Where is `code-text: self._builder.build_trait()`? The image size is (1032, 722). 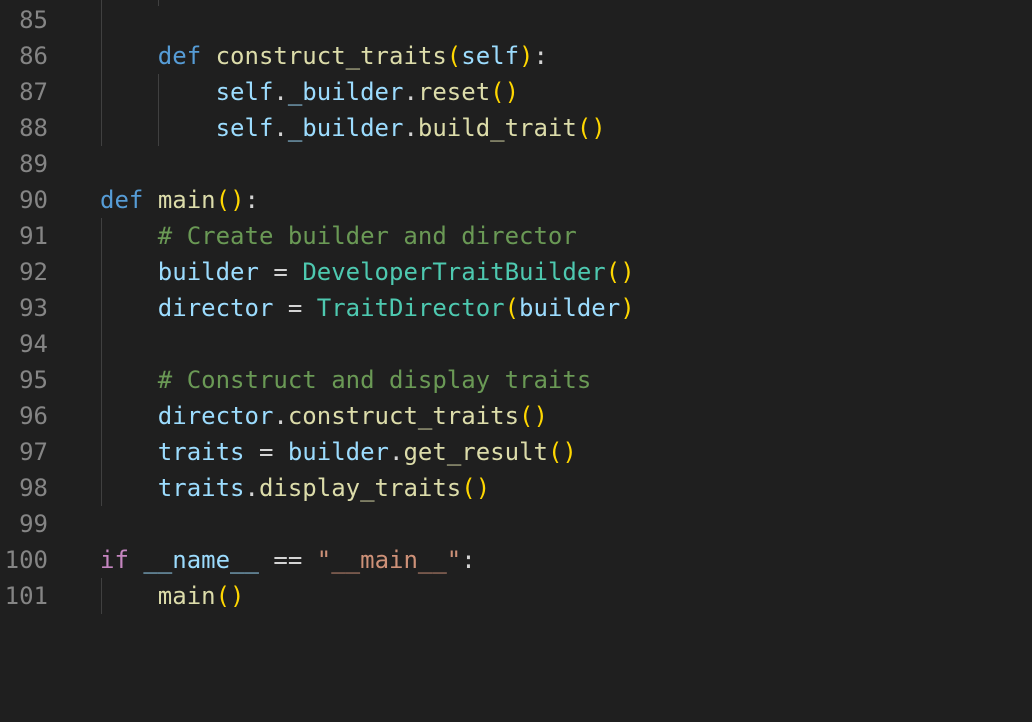
code-text: self._builder.build_trait() is located at coordinates (353, 128).